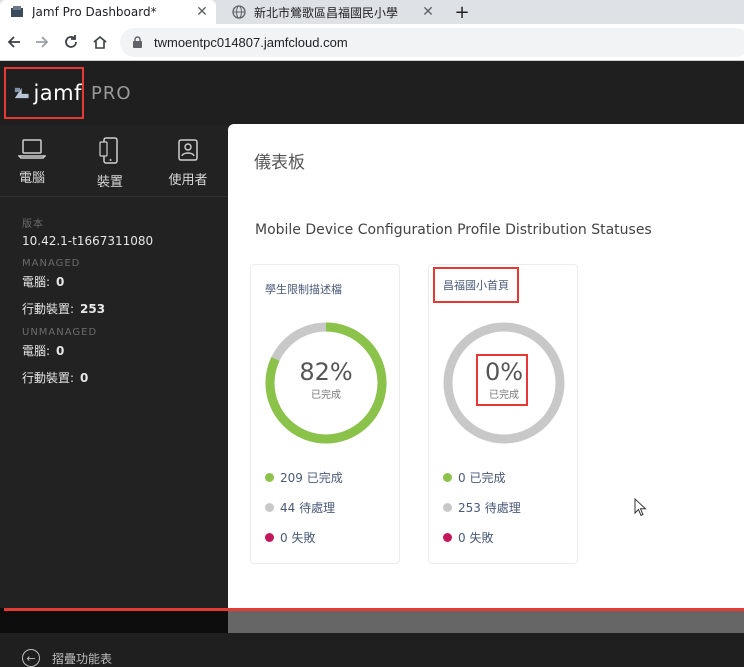 The image size is (744, 667). What do you see at coordinates (82, 658) in the screenshot?
I see `collapse-label: 摺疊功能表` at bounding box center [82, 658].